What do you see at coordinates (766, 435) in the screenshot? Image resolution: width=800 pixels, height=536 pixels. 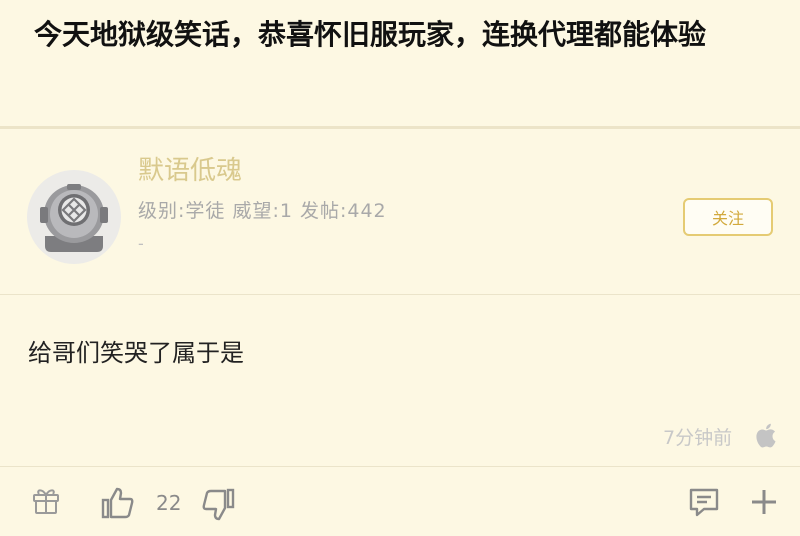 I see `apple-icon` at bounding box center [766, 435].